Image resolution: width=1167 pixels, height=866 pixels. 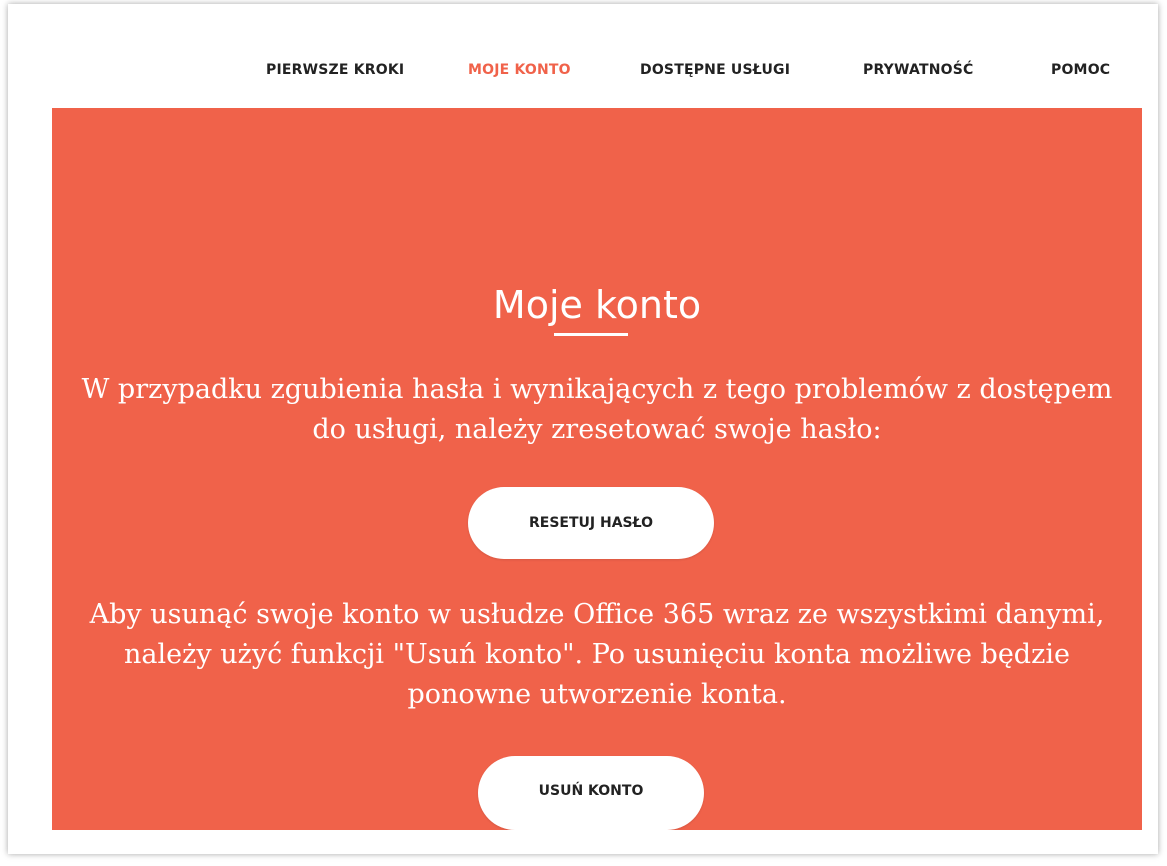 I want to click on delete-account-button: USUŃ KONTO, so click(x=591, y=793).